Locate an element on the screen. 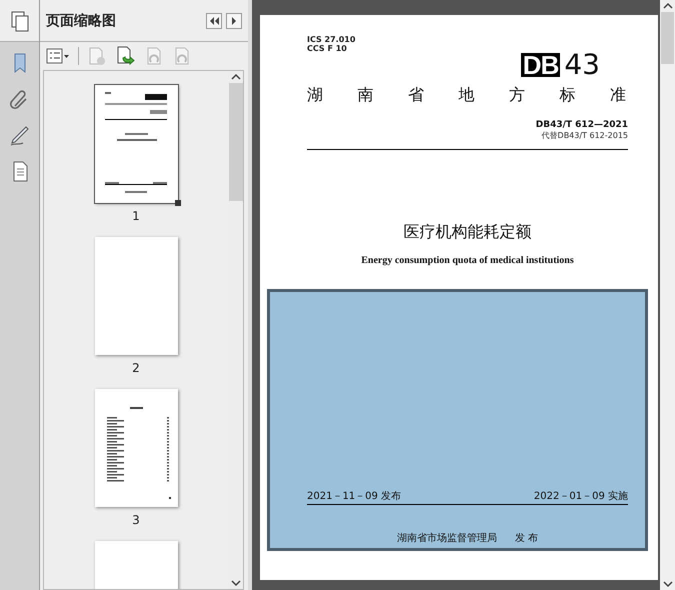  document-title: 医疗机构能耗定额 is located at coordinates (468, 232).